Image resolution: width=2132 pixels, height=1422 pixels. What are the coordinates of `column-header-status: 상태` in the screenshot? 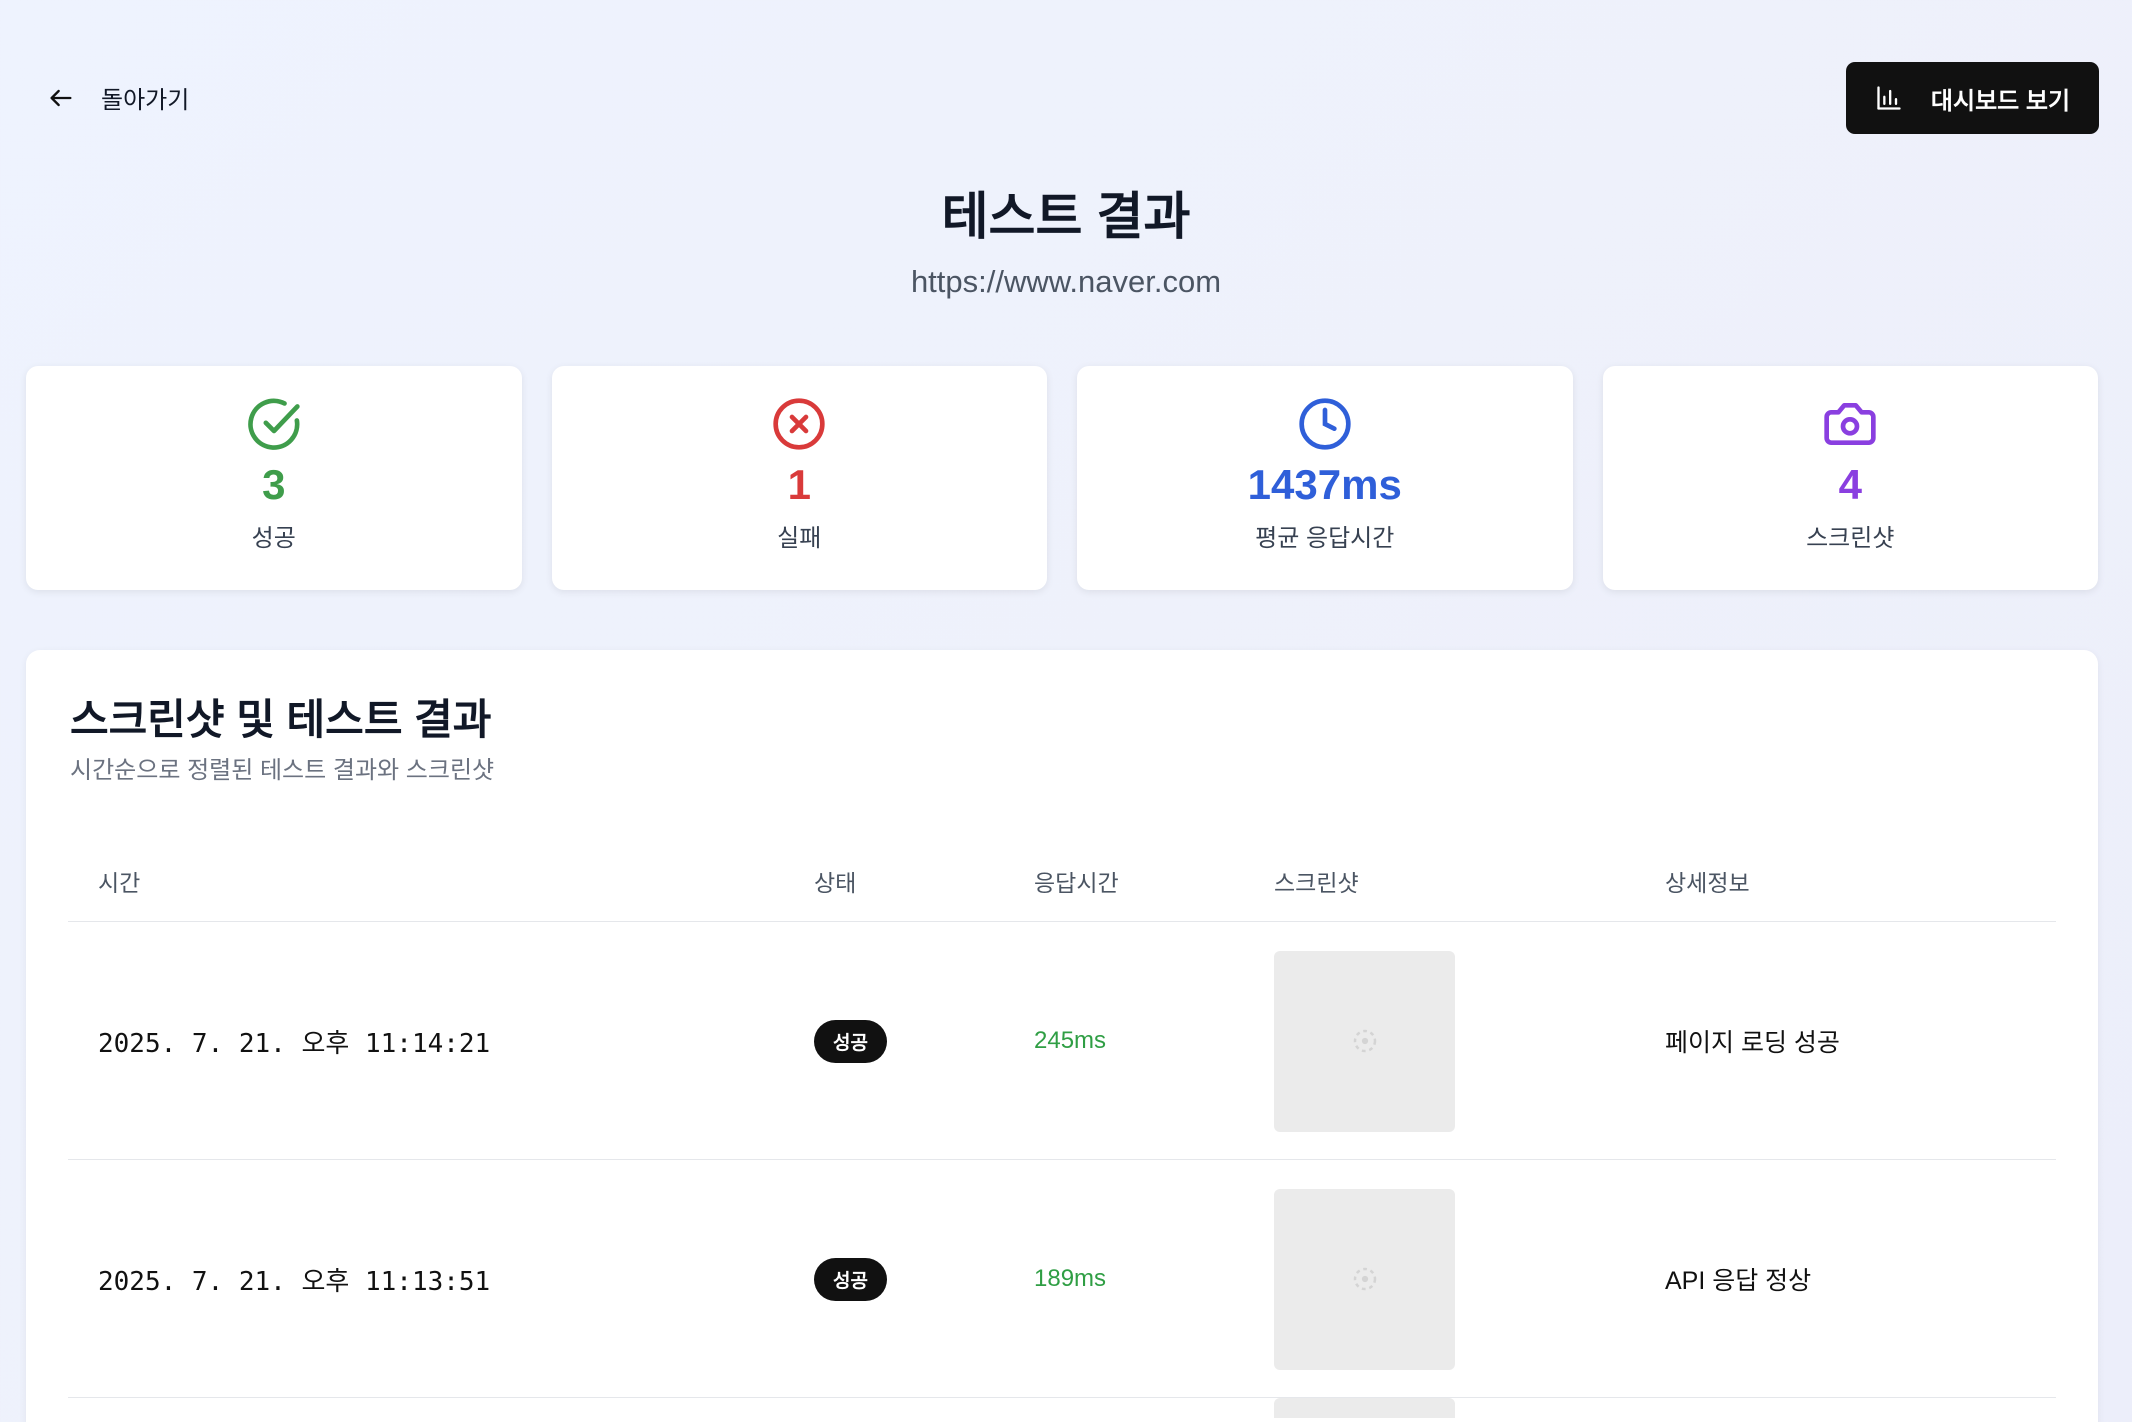 It's located at (835, 883).